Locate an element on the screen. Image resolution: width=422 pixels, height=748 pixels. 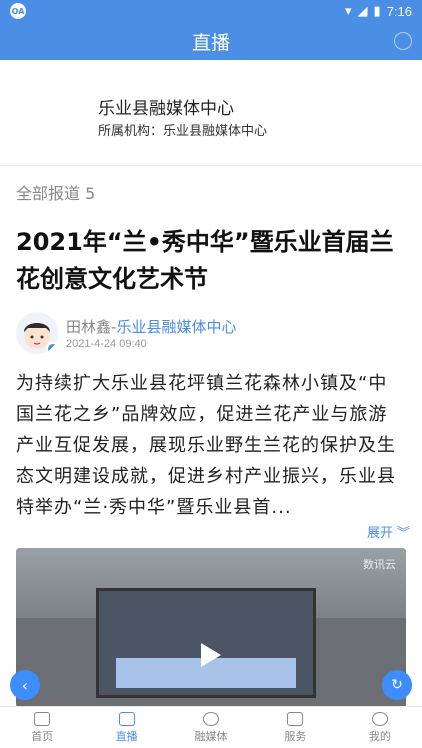
org-name: 乐业县融媒体中心 is located at coordinates (166, 109).